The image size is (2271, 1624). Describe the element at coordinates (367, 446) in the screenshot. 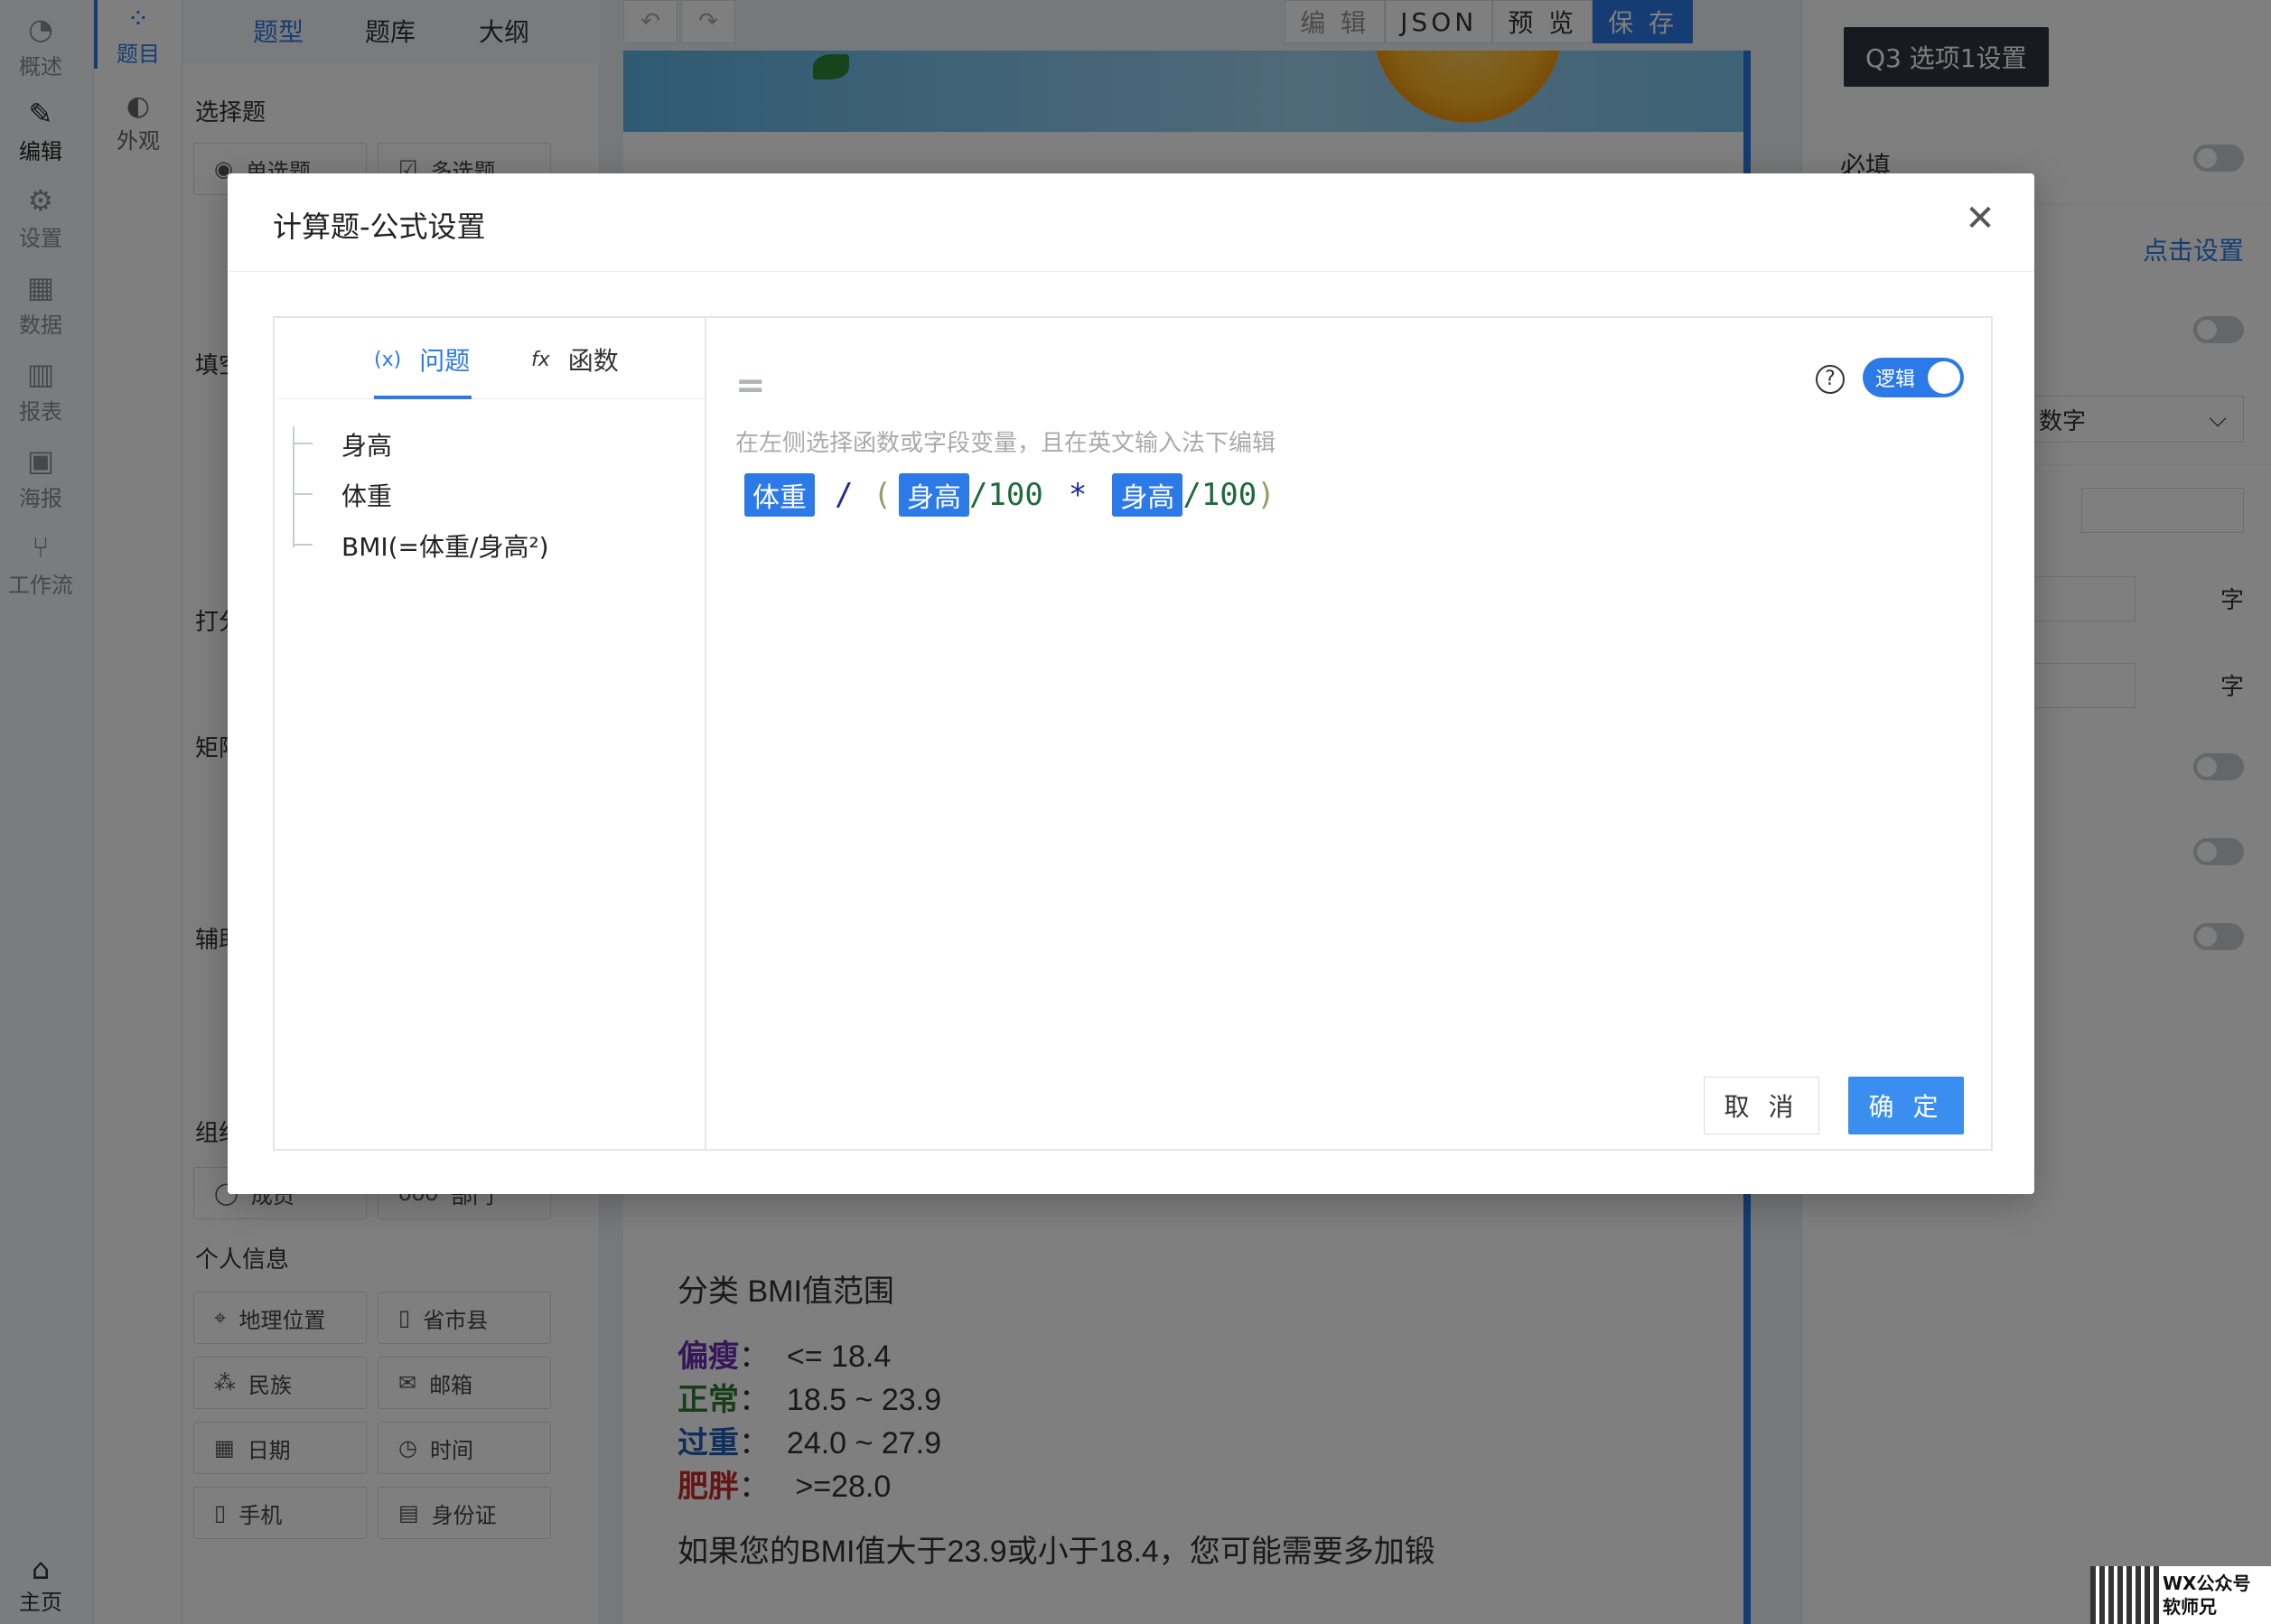

I see `field-label: 身高` at that location.